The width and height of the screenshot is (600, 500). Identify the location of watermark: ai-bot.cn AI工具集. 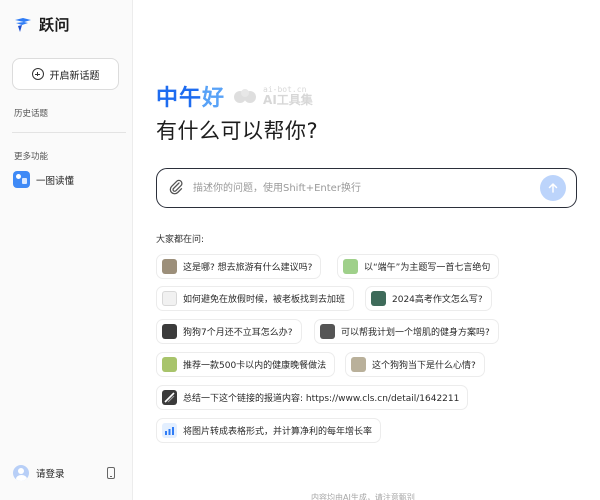
(272, 96).